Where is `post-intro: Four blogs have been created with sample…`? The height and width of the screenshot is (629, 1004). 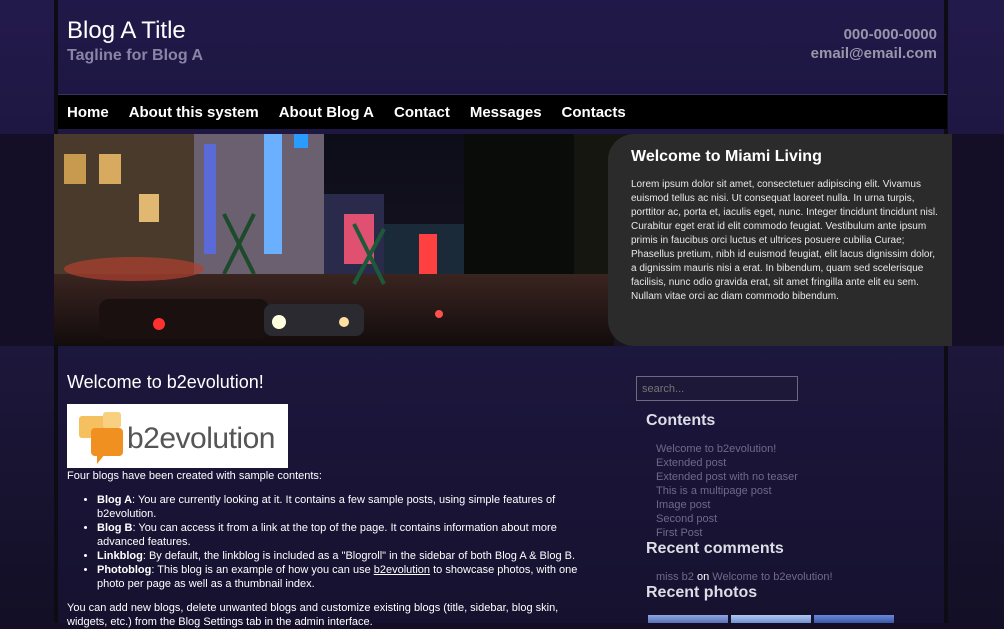
post-intro: Four blogs have been created with sample… is located at coordinates (194, 476).